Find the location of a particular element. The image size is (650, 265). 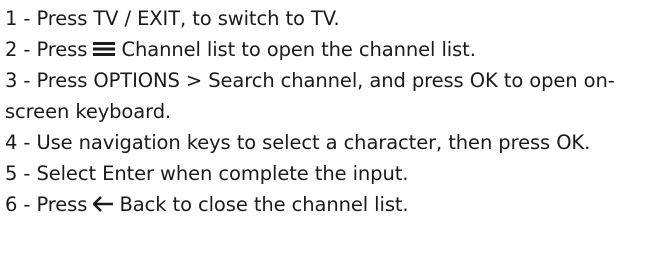

menu-list-icon is located at coordinates (104, 49).